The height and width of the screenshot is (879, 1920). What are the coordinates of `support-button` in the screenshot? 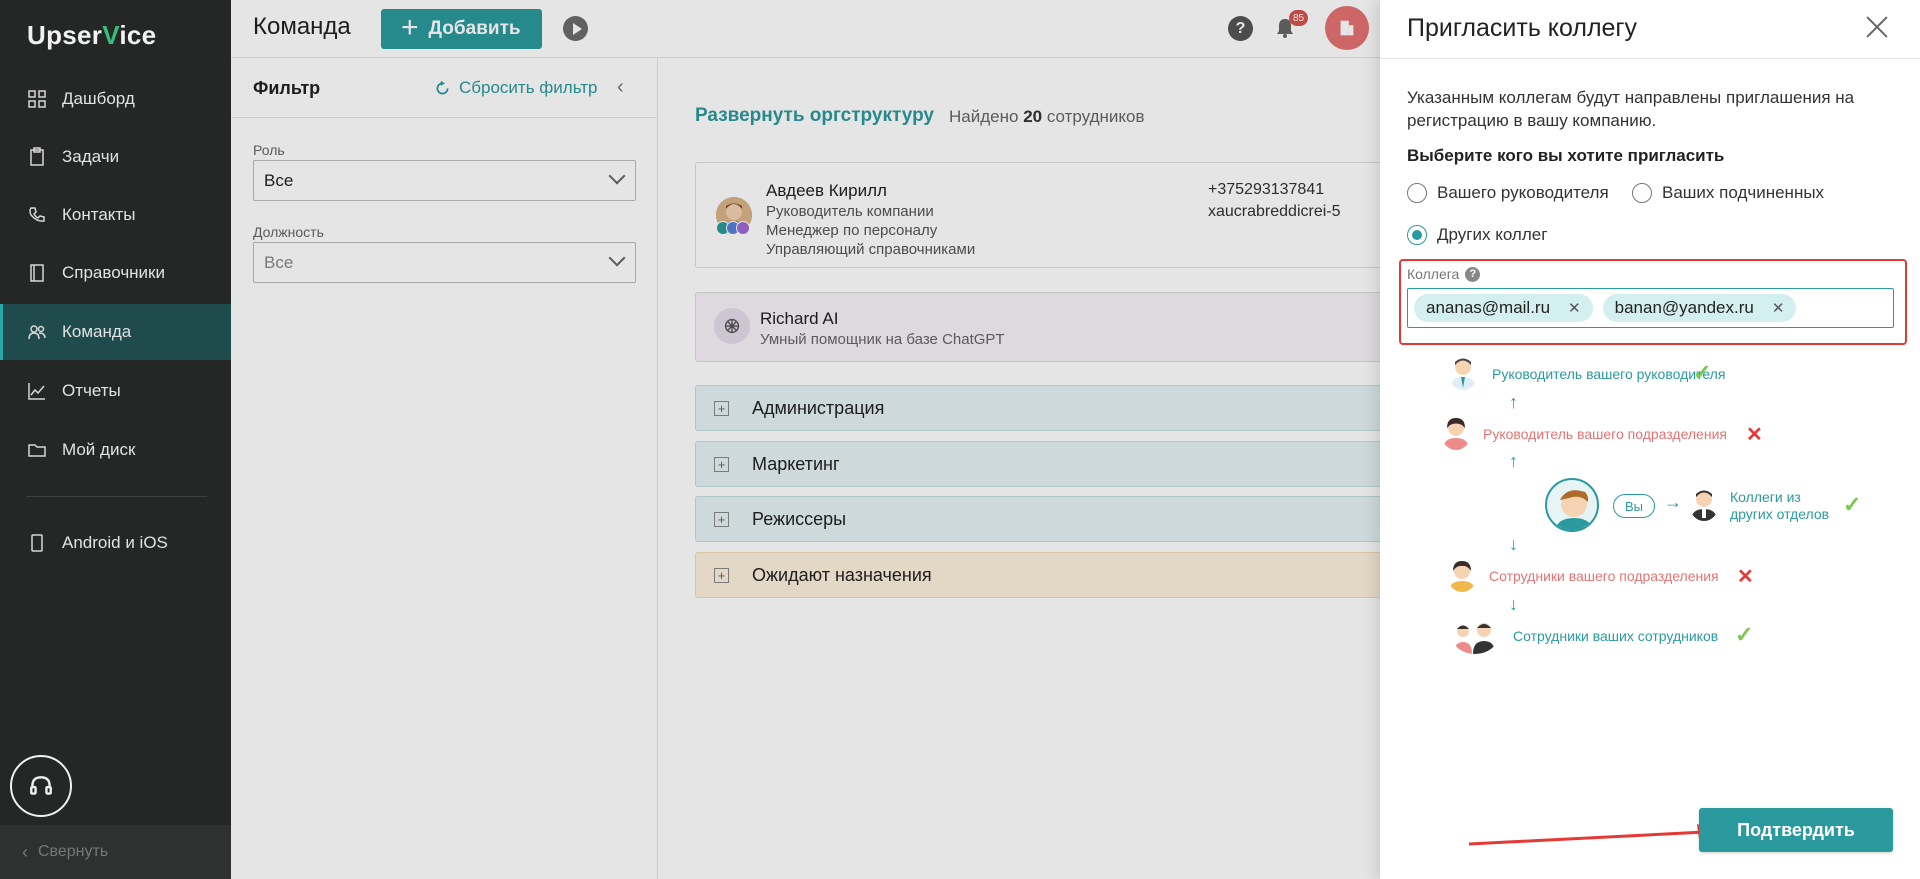 It's located at (41, 786).